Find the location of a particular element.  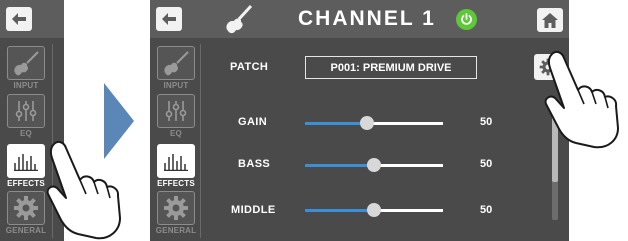

transition-arrow-icon is located at coordinates (119, 121).